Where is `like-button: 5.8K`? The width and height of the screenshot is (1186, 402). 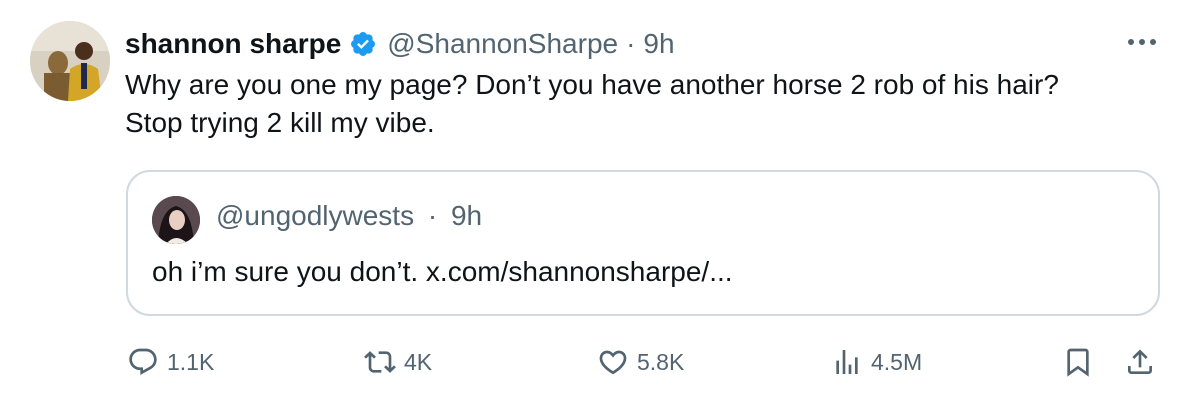
like-button: 5.8K is located at coordinates (640, 362).